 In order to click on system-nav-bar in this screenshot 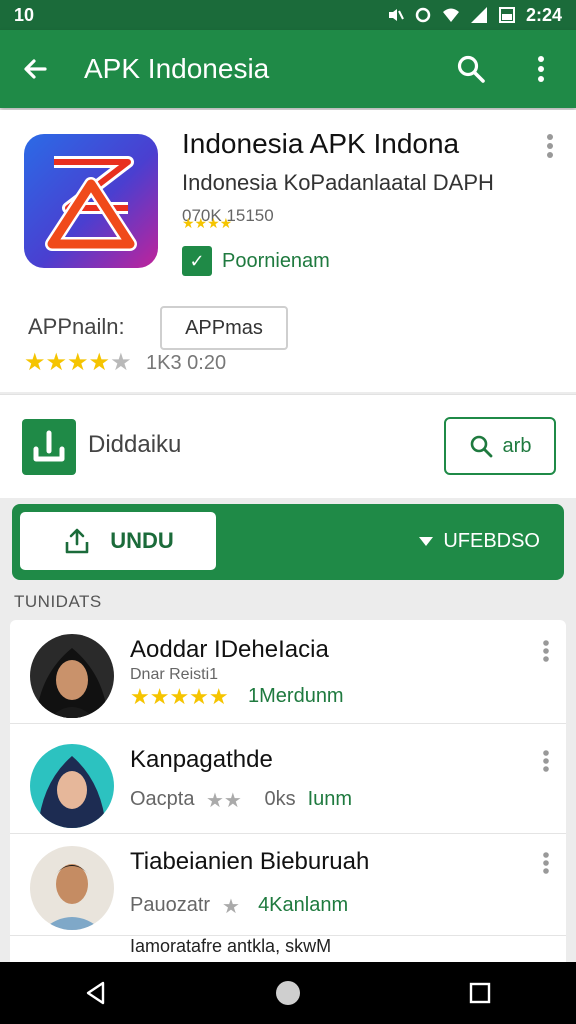, I will do `click(288, 993)`.